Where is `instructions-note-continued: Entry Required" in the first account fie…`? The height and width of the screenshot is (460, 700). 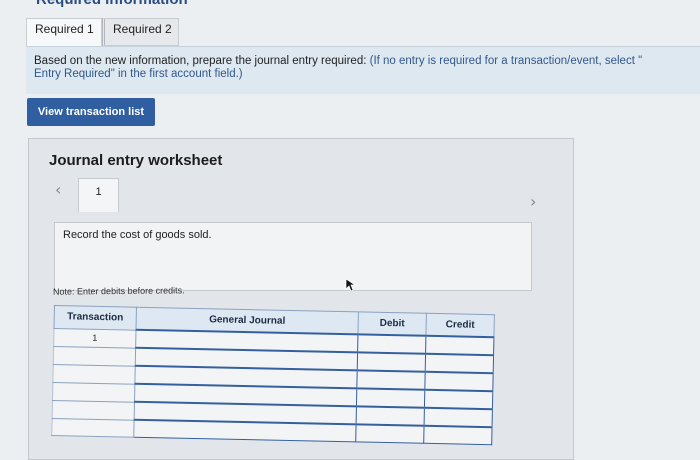
instructions-note-continued: Entry Required" in the first account fie… is located at coordinates (138, 74).